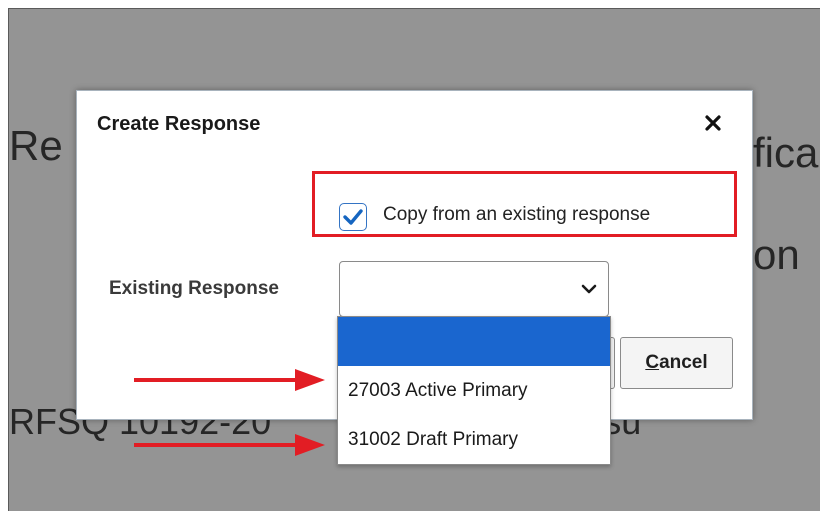 Image resolution: width=820 pixels, height=511 pixels. I want to click on cancel-mnemonic: C, so click(652, 362).